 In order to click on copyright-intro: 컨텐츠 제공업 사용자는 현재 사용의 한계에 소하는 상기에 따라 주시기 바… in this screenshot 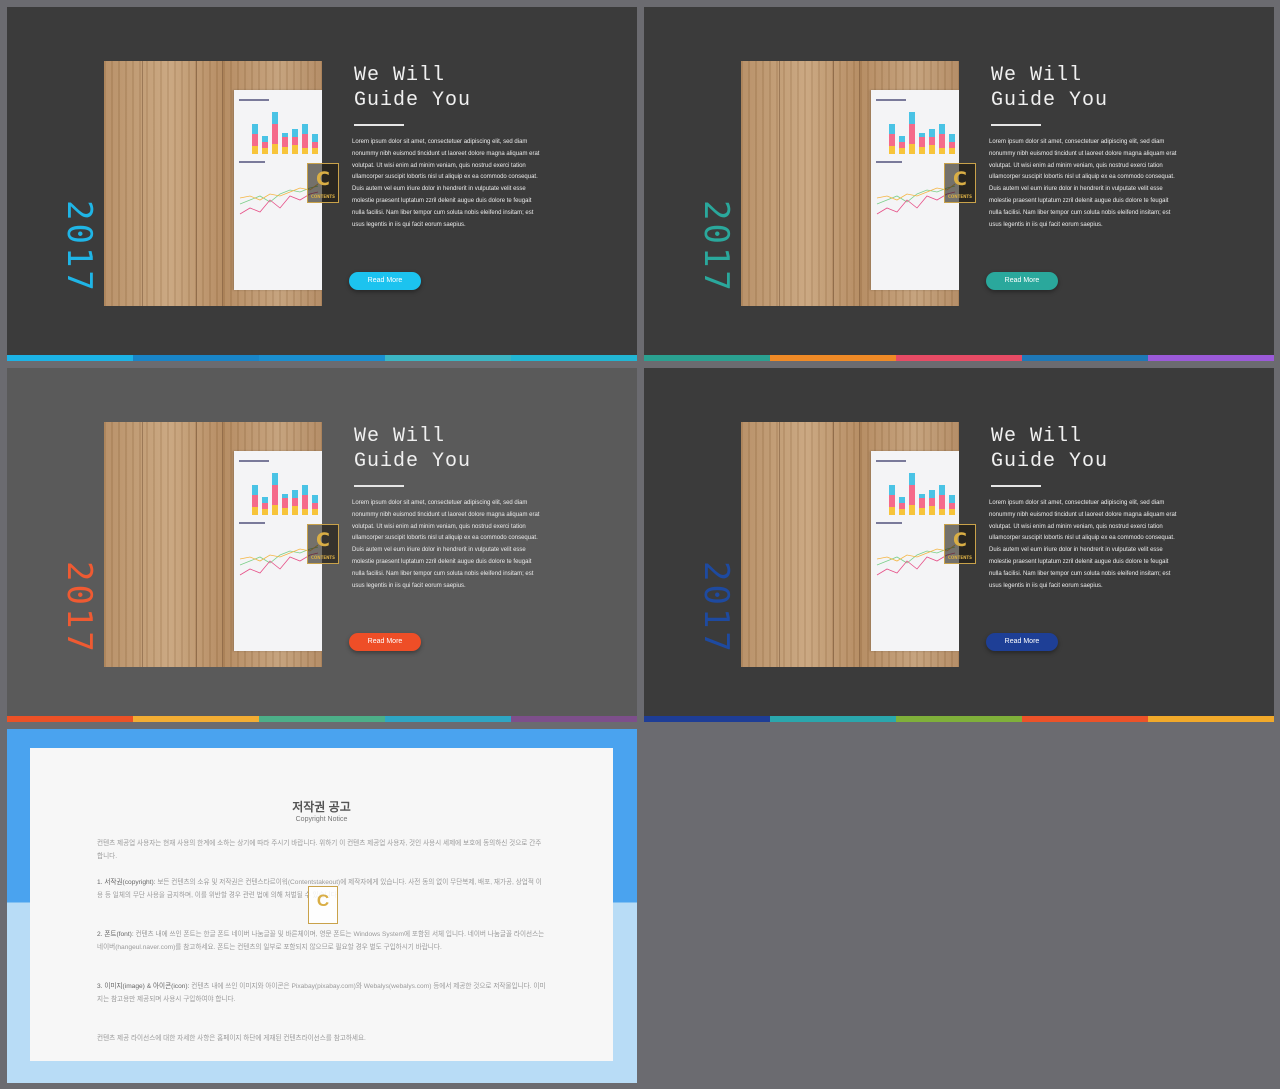, I will do `click(319, 850)`.